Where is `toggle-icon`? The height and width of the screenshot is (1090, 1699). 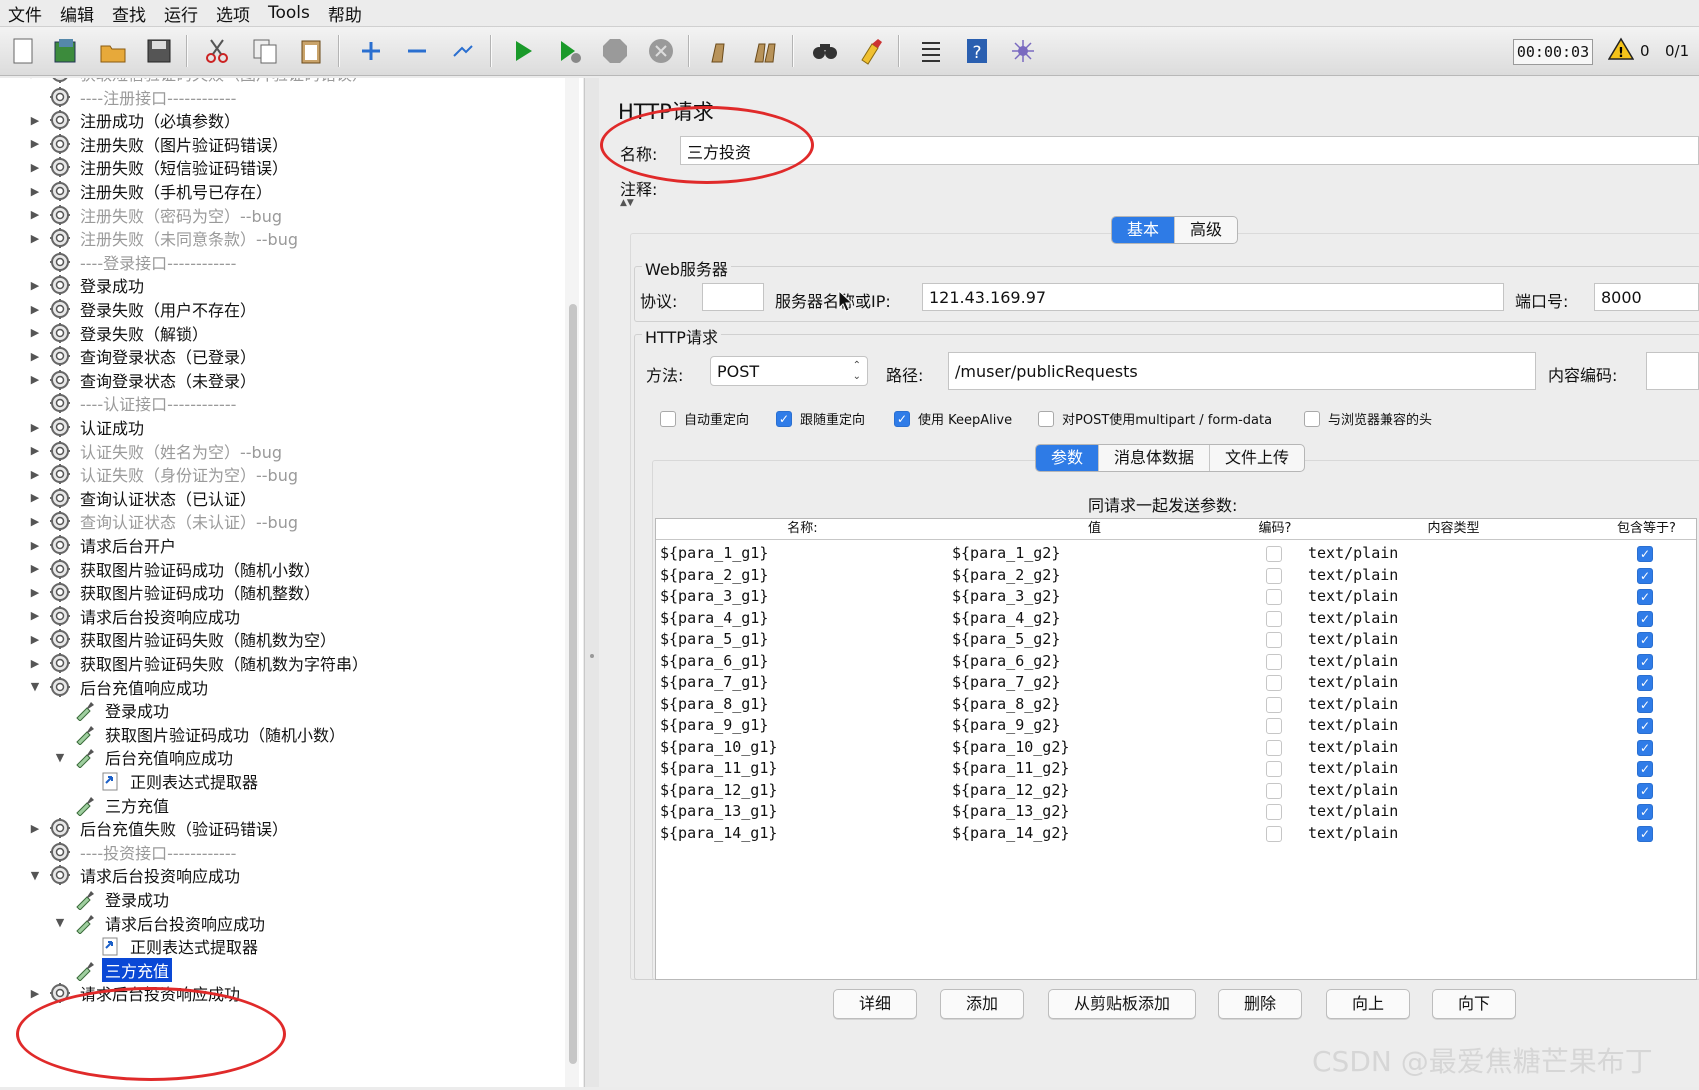 toggle-icon is located at coordinates (463, 51).